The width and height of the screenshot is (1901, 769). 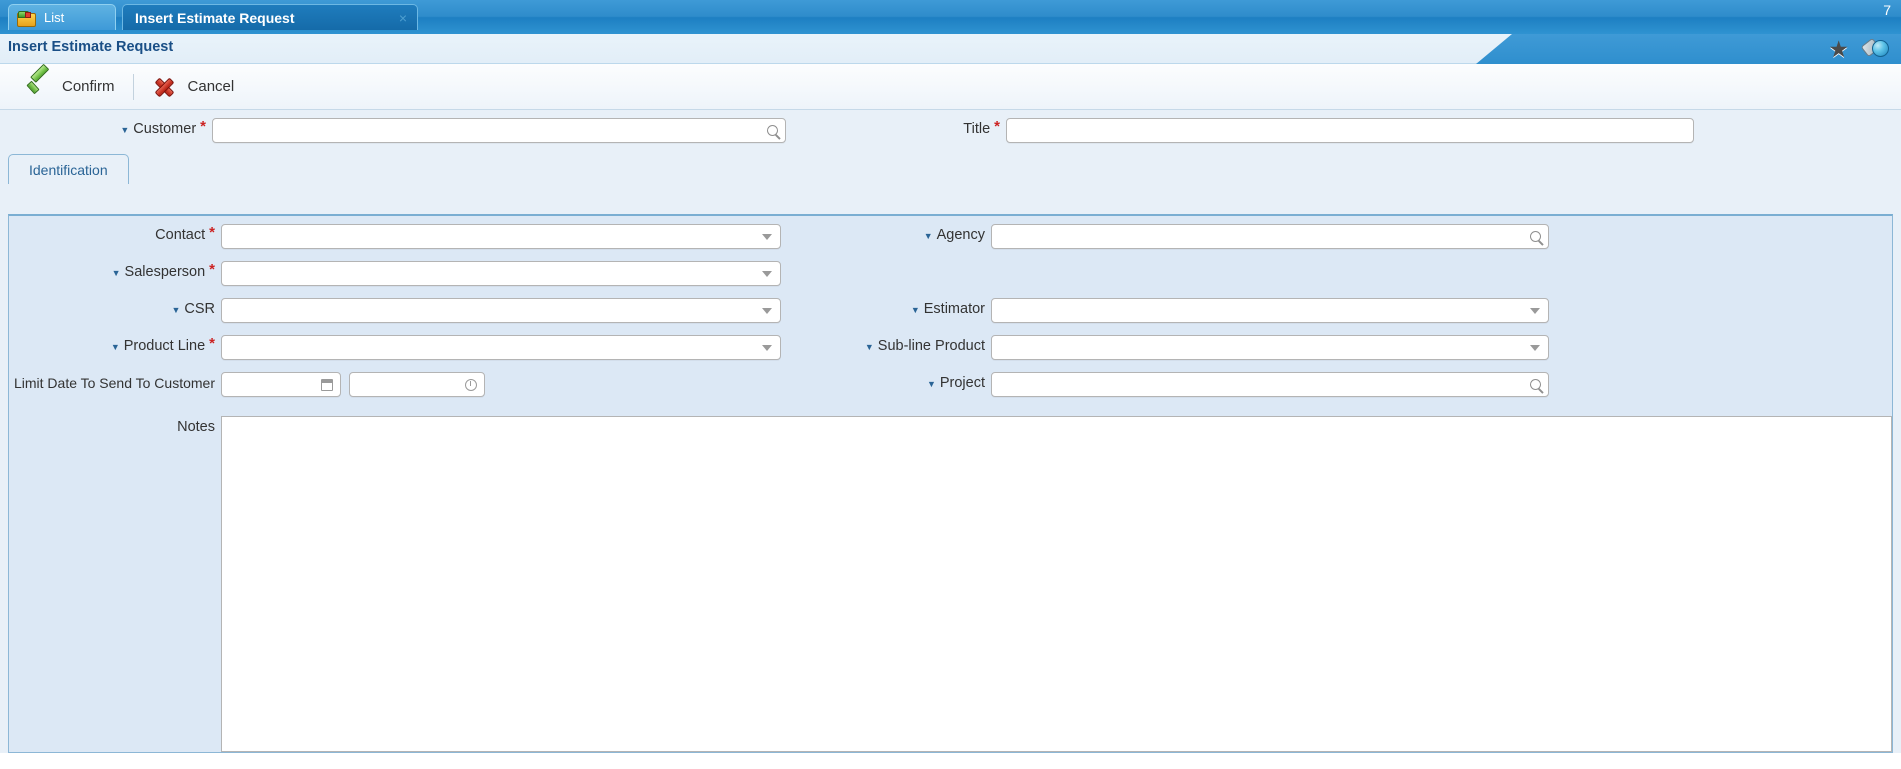 I want to click on agency-search-button, so click(x=1535, y=236).